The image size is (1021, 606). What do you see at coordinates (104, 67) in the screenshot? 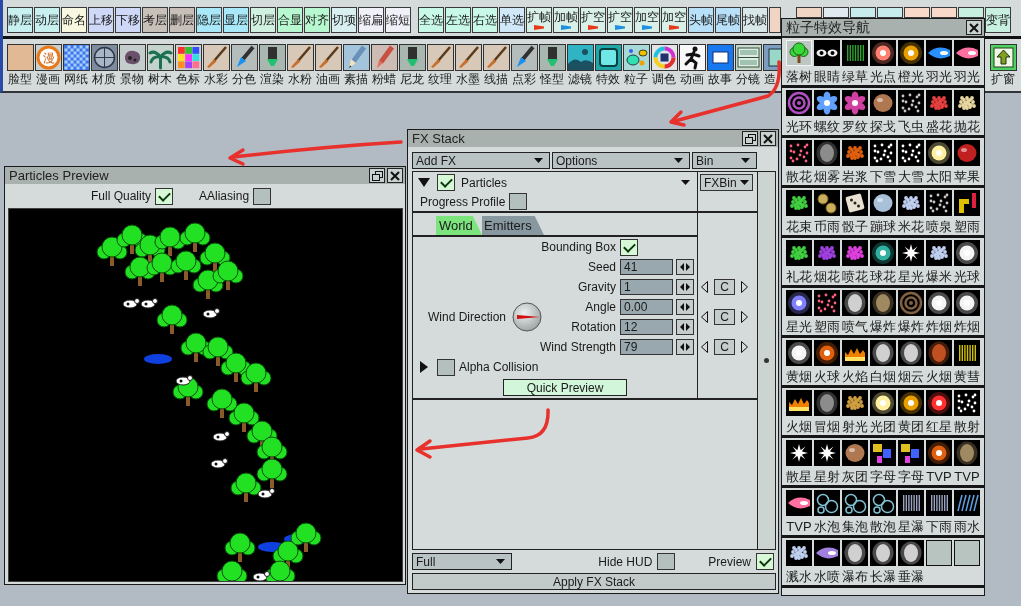
I see `tool-button: 材质` at bounding box center [104, 67].